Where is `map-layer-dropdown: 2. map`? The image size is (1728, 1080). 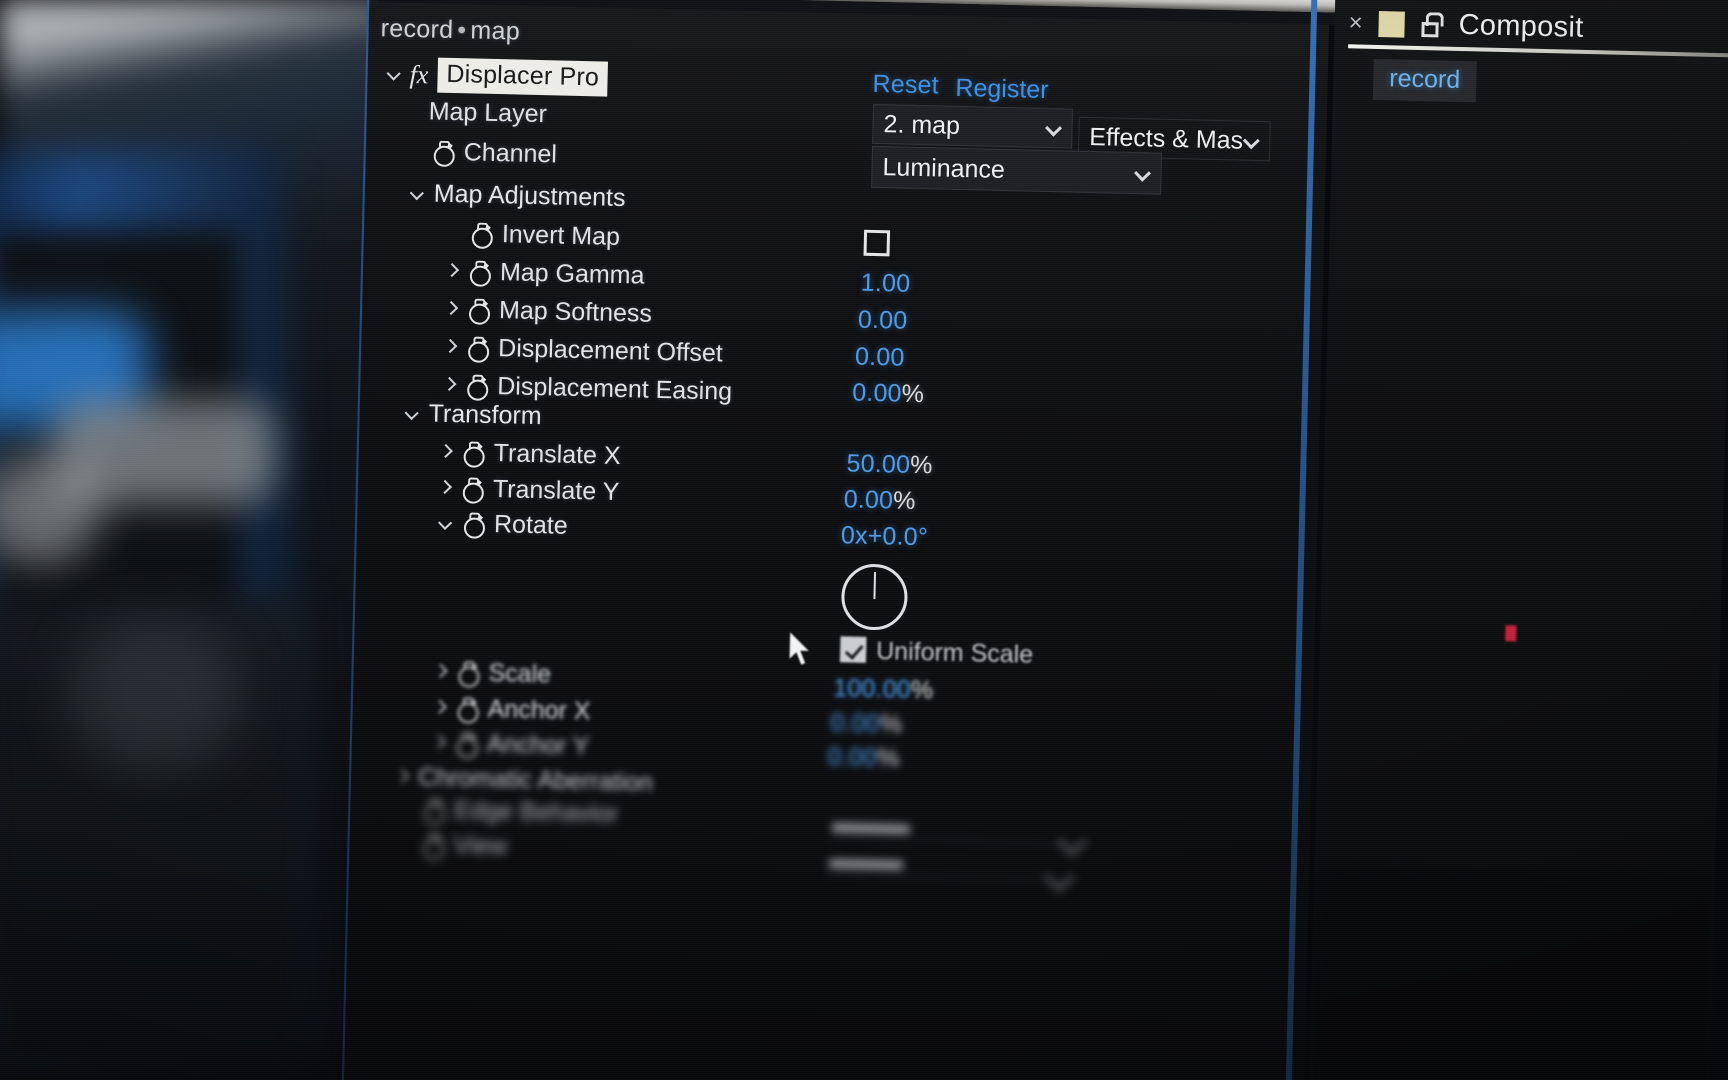
map-layer-dropdown: 2. map is located at coordinates (973, 126).